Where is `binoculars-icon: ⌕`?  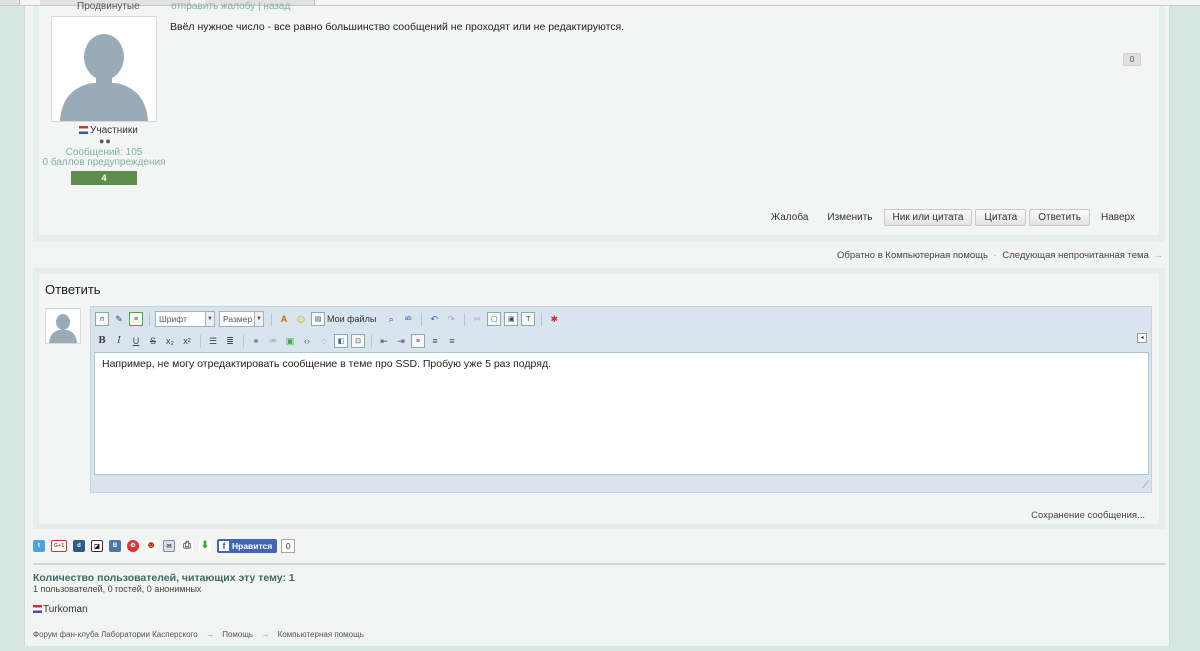 binoculars-icon: ⌕ is located at coordinates (391, 319).